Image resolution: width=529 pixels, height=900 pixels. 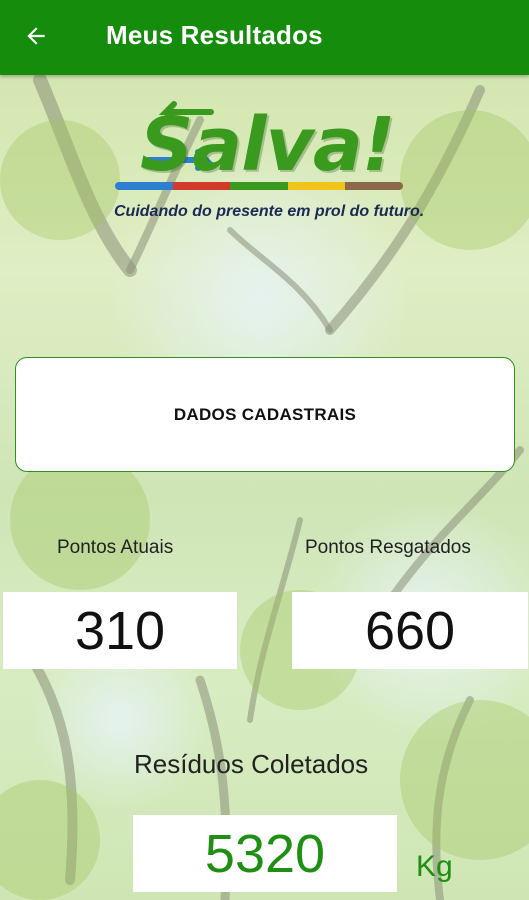 What do you see at coordinates (265, 853) in the screenshot?
I see `residuos-coletados-value: 5320` at bounding box center [265, 853].